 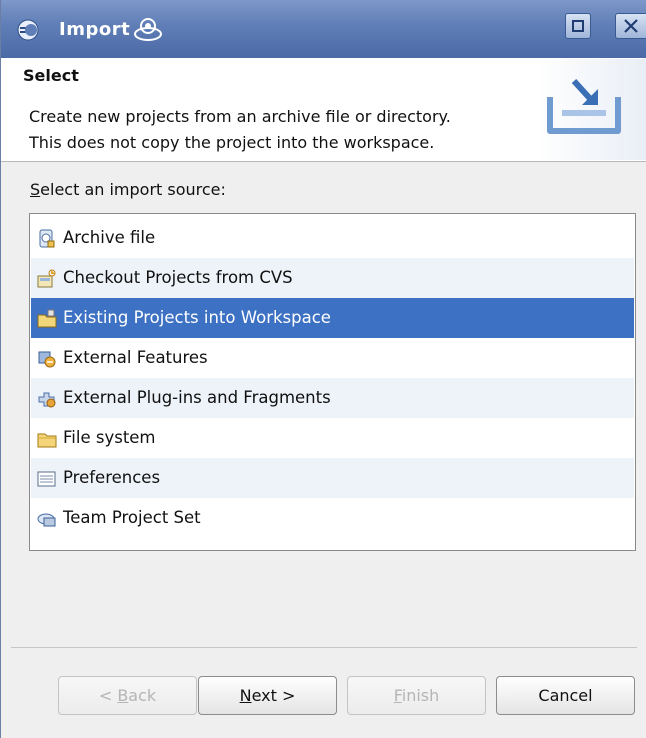 What do you see at coordinates (46, 520) in the screenshot?
I see `team-project-set-icon` at bounding box center [46, 520].